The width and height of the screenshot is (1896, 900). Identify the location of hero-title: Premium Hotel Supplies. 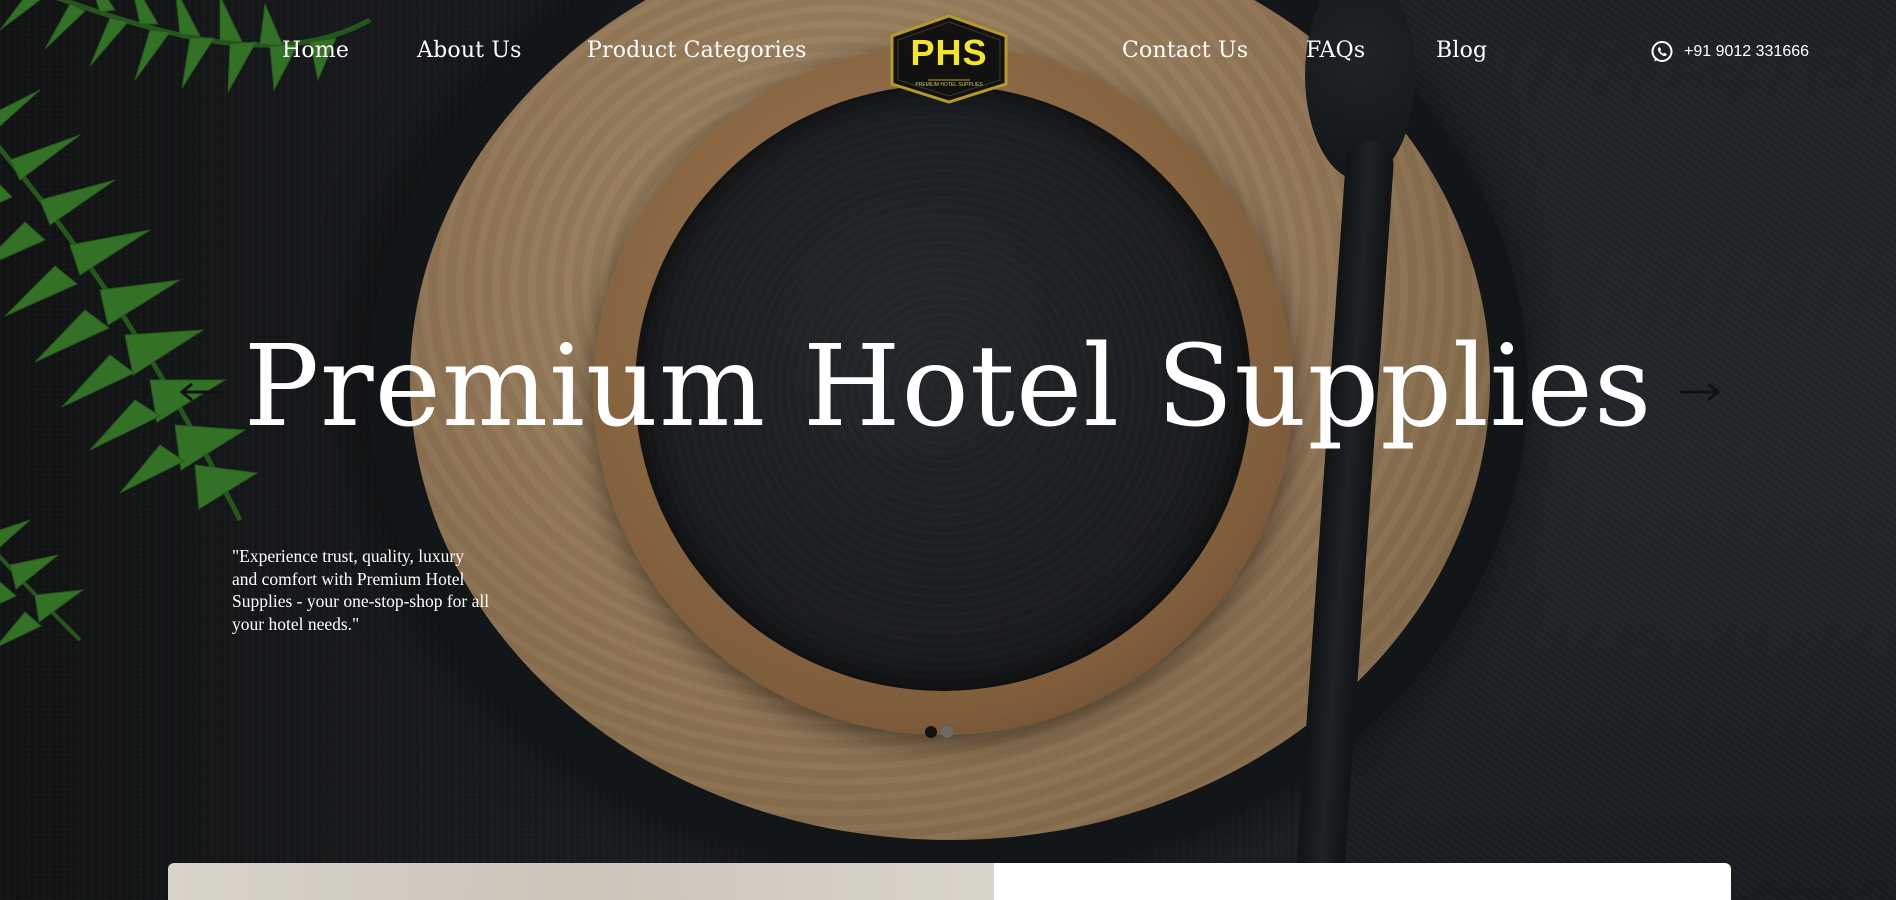
(948, 387).